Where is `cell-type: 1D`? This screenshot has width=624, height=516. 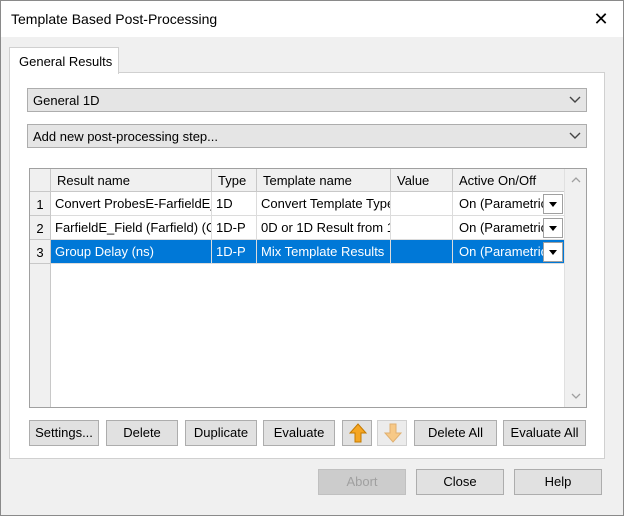
cell-type: 1D is located at coordinates (234, 204).